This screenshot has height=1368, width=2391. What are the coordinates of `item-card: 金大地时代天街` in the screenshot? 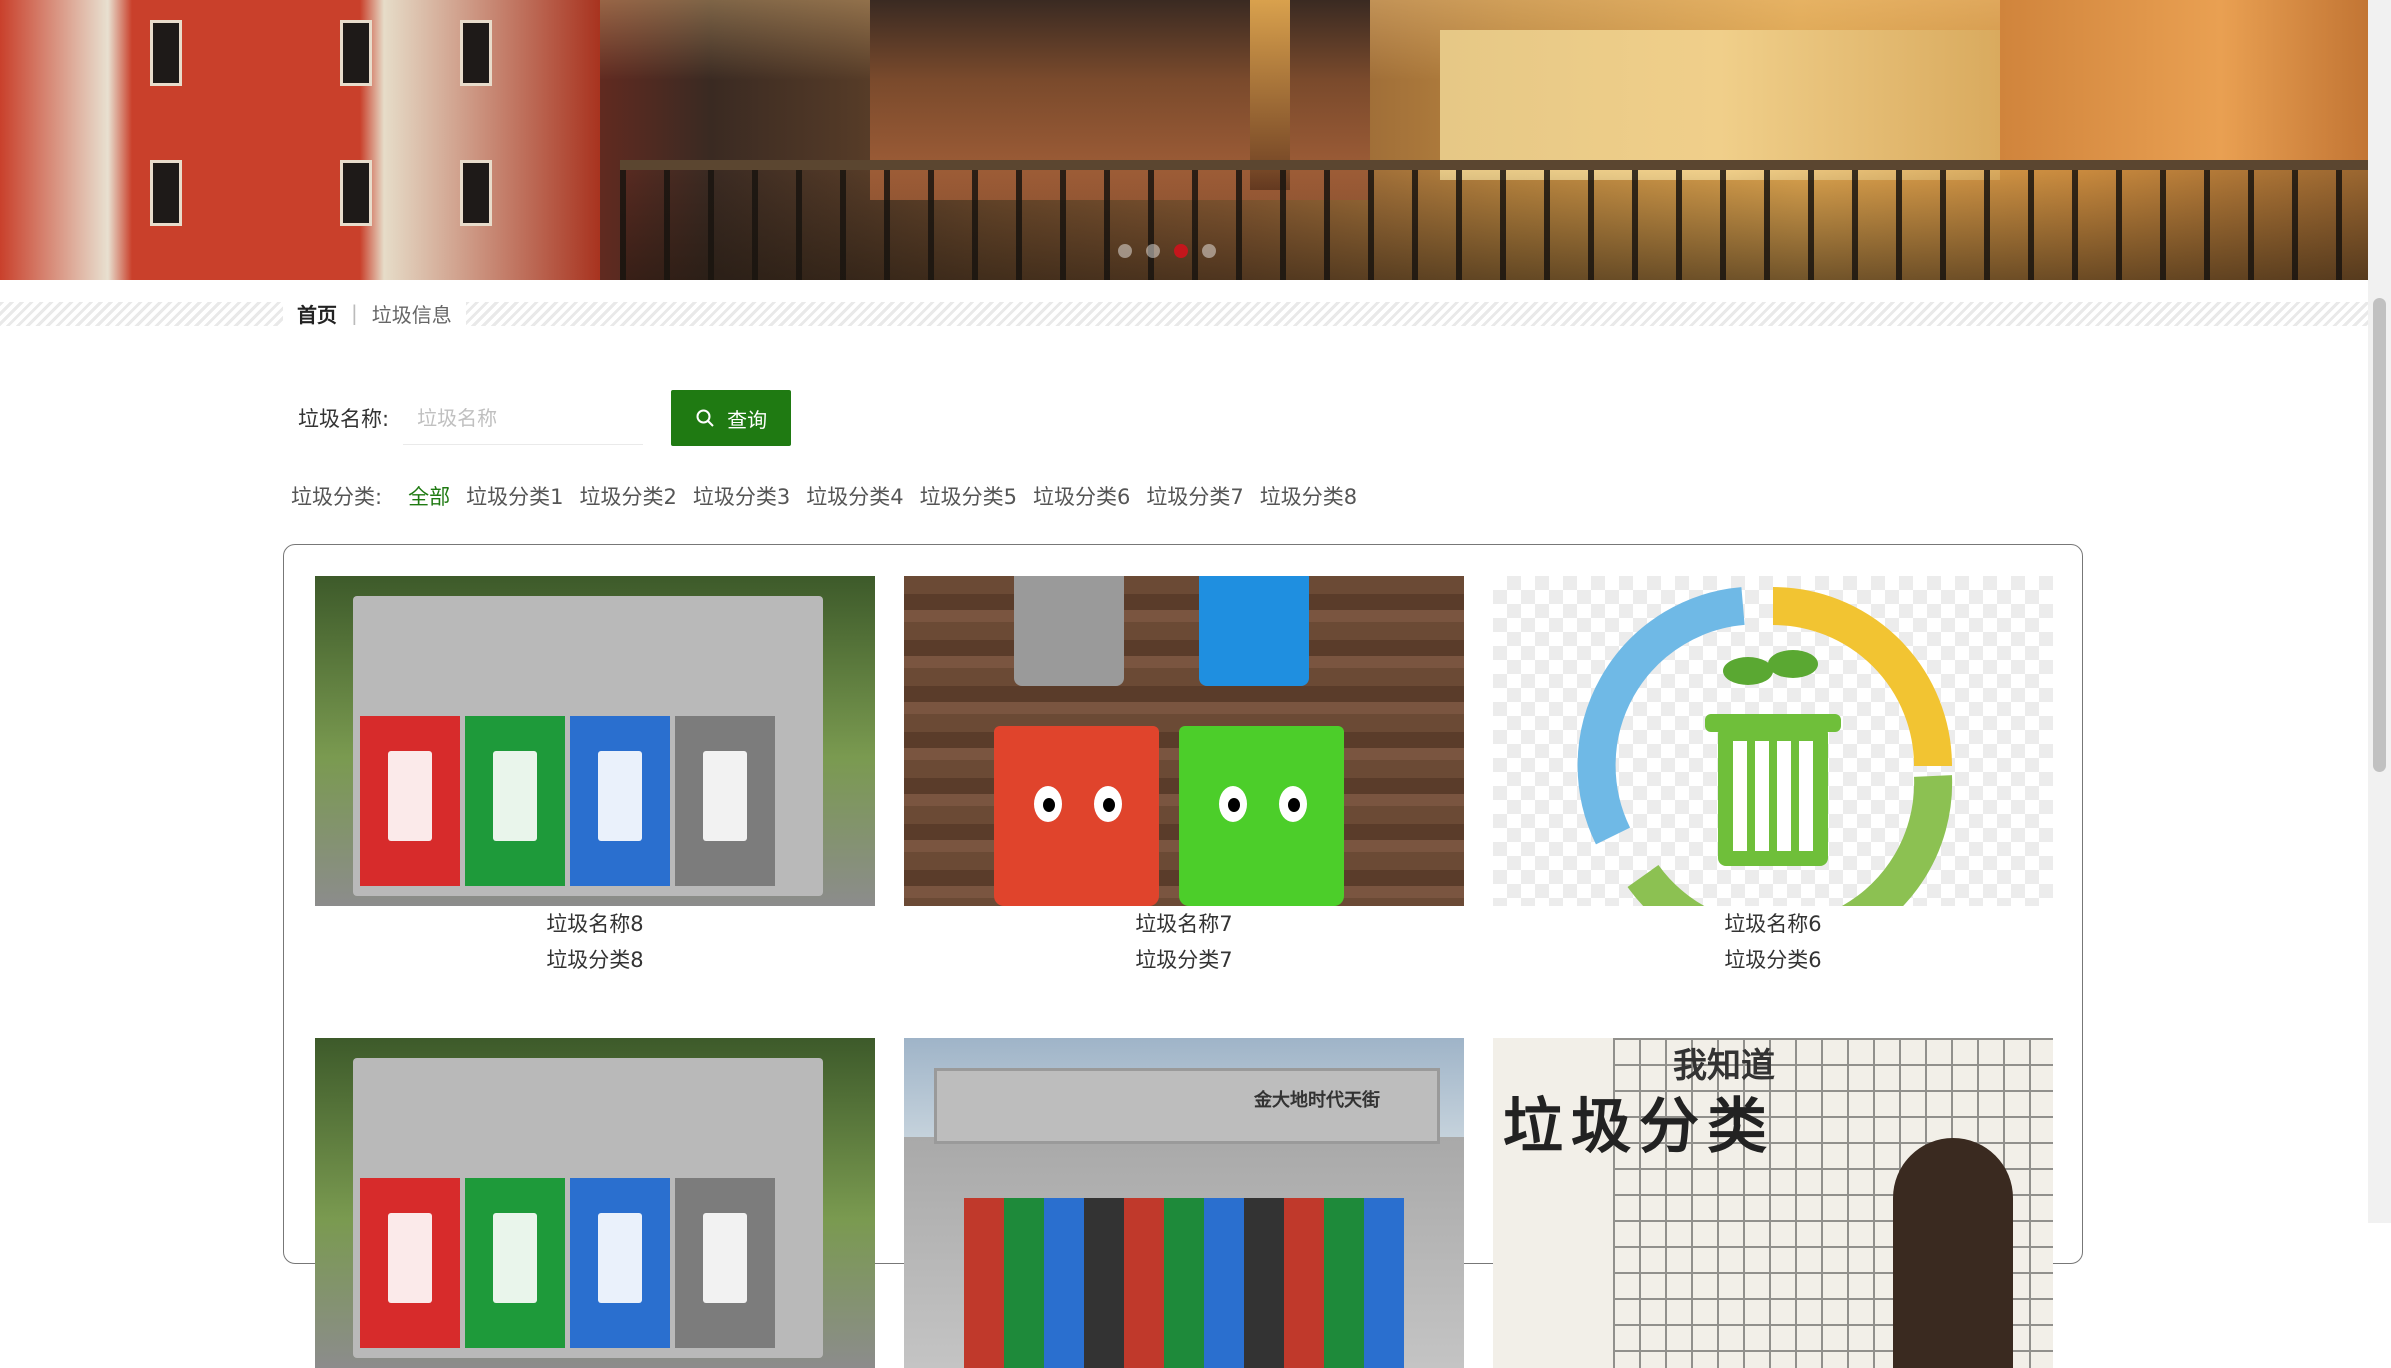 It's located at (1184, 1203).